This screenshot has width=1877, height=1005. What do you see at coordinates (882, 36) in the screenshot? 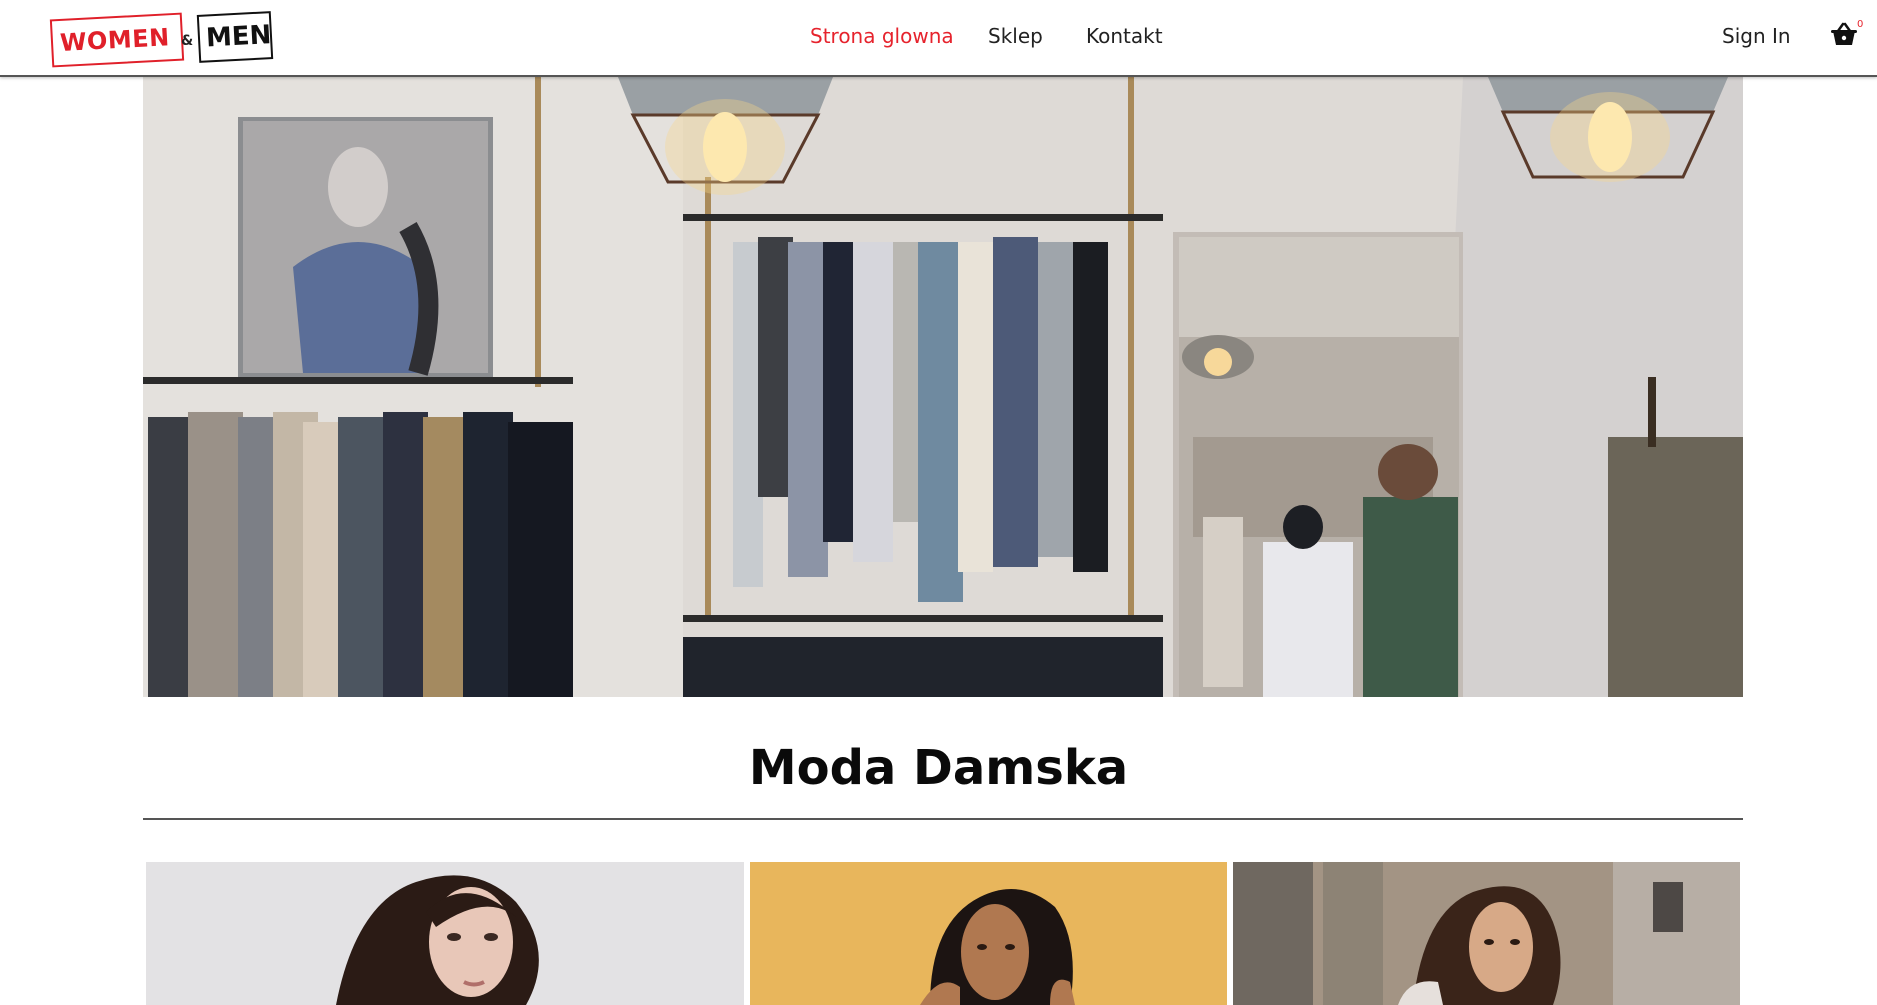
I see `nav-link-home: Strona glowna` at bounding box center [882, 36].